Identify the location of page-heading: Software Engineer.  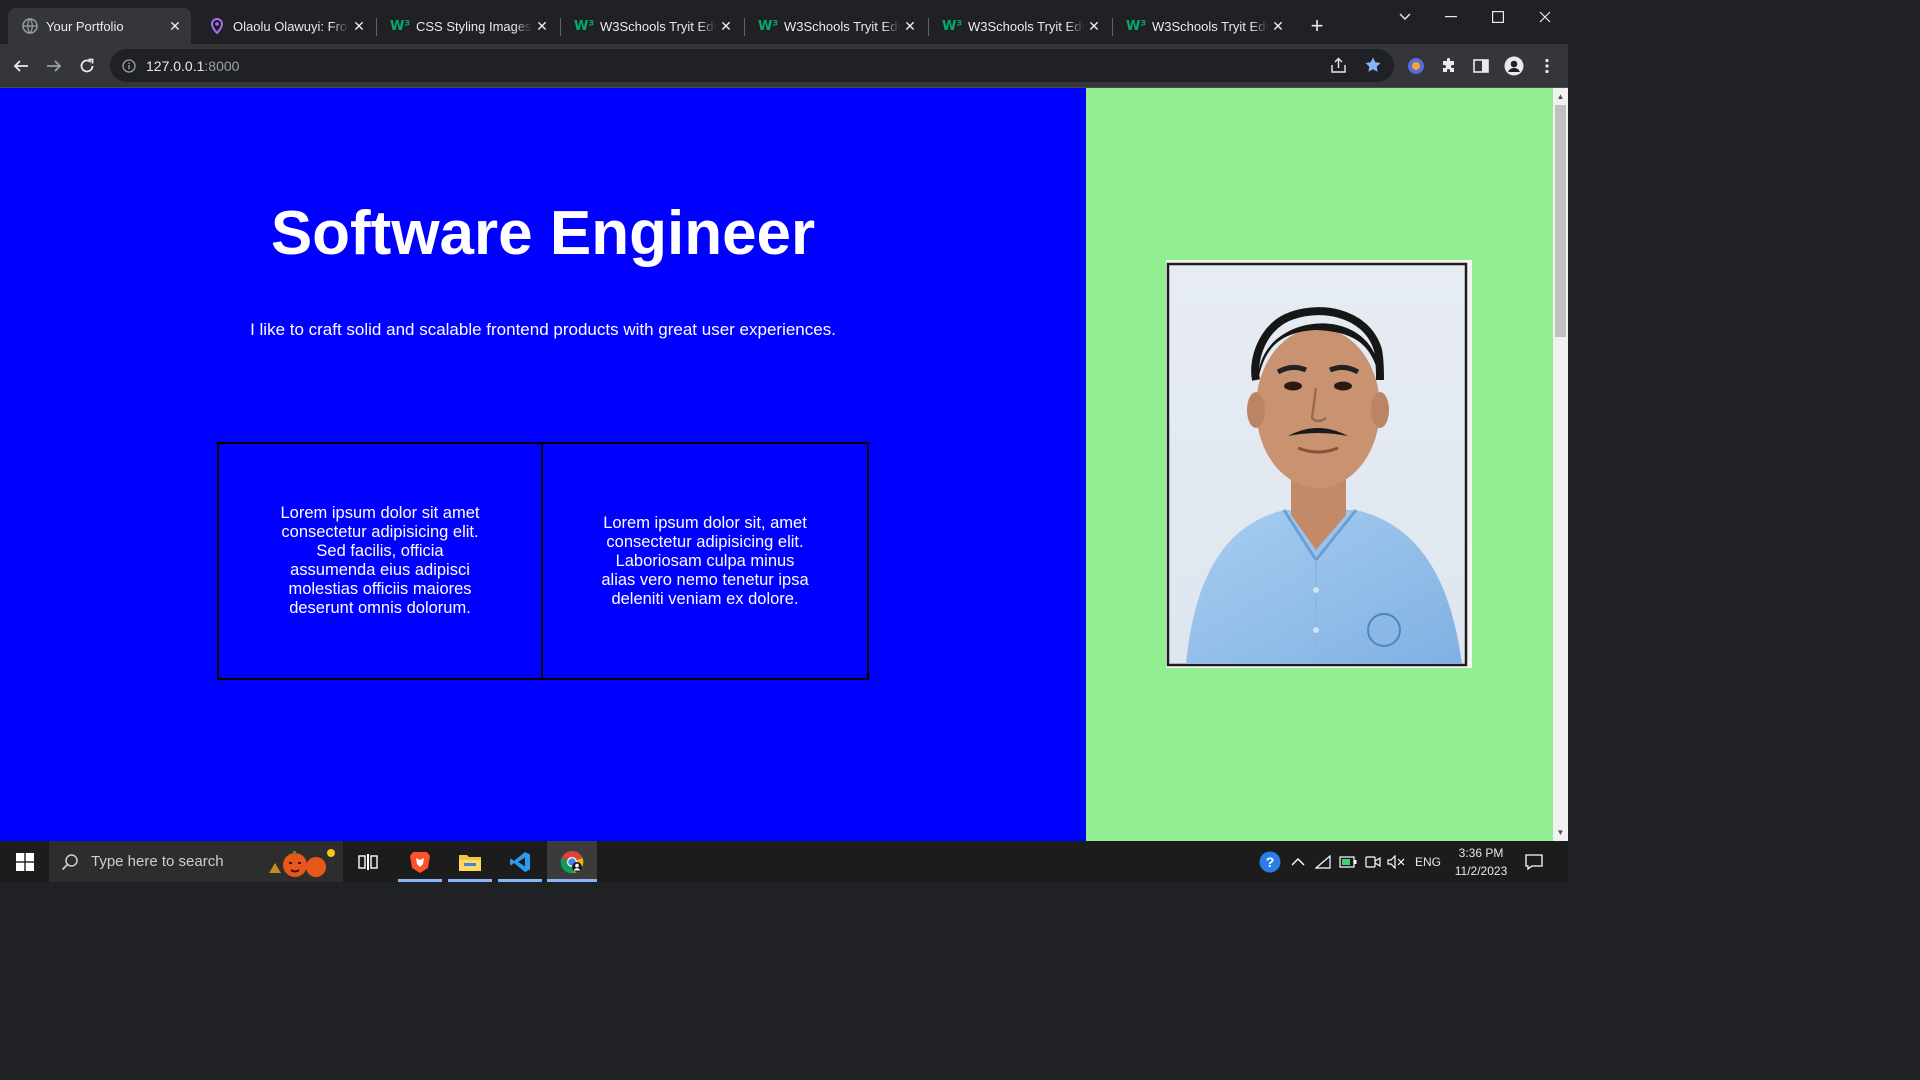
(543, 233).